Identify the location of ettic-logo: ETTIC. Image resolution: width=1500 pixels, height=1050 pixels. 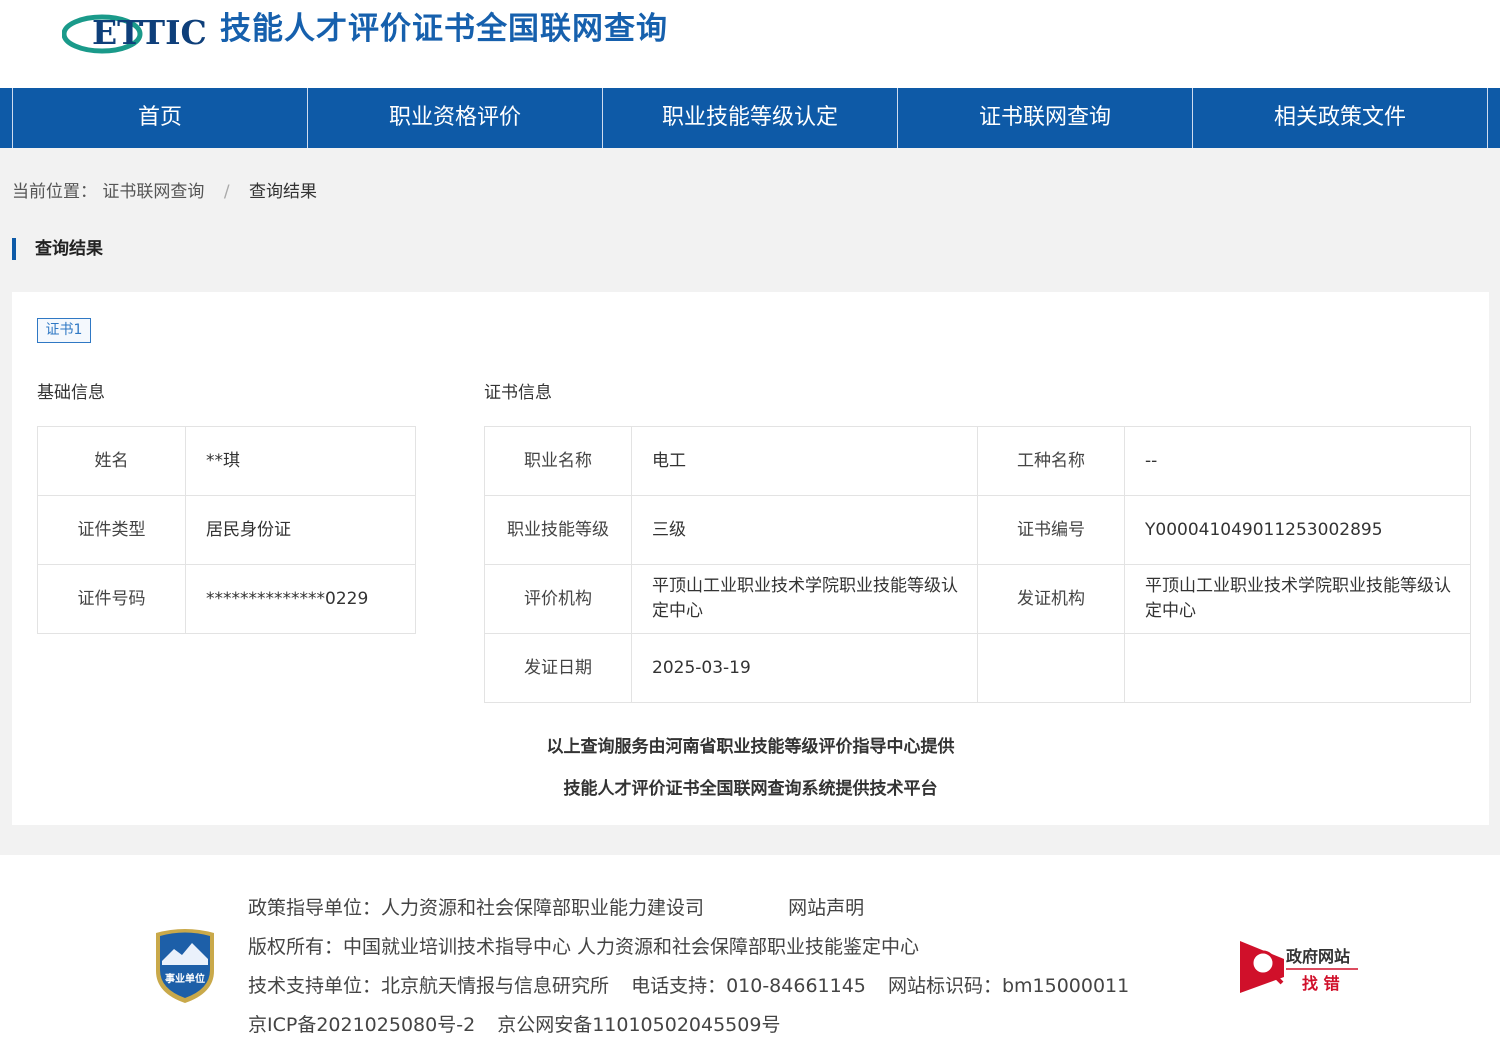
(135, 32).